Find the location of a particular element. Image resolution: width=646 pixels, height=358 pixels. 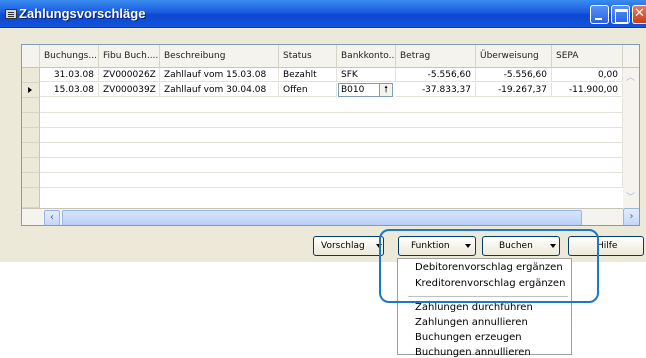

menu-item-buchungen-annullieren: Buchungen annullieren is located at coordinates (473, 352).